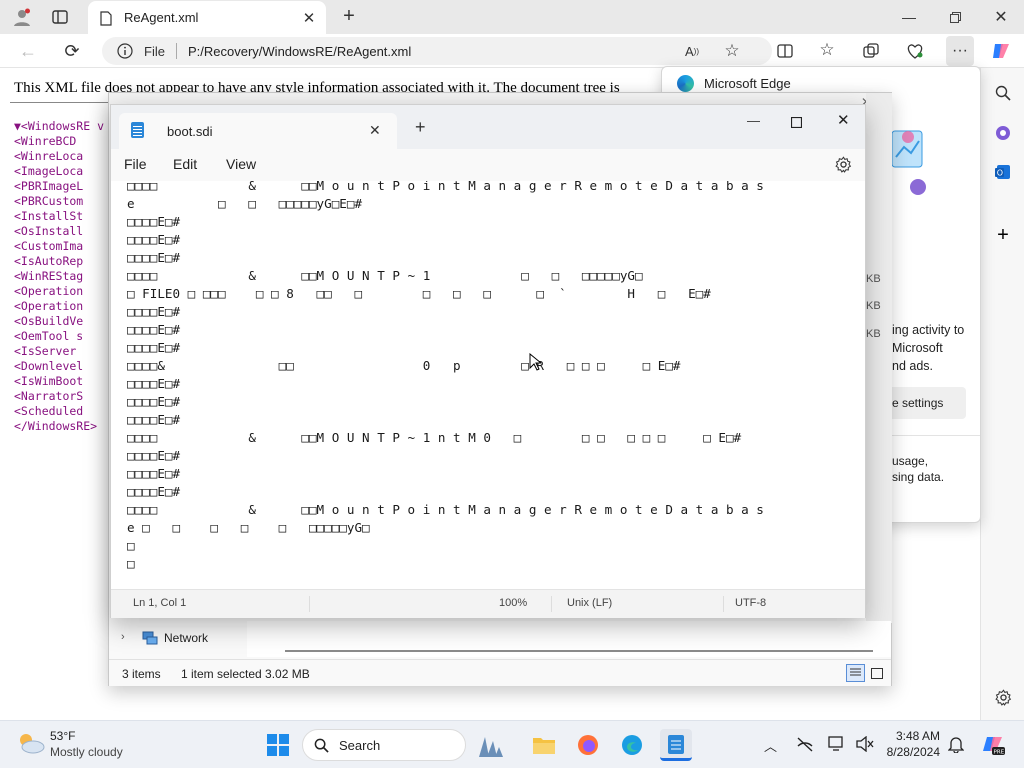 The width and height of the screenshot is (1024, 768). Describe the element at coordinates (676, 745) in the screenshot. I see `notepad-taskbar-icon` at that location.